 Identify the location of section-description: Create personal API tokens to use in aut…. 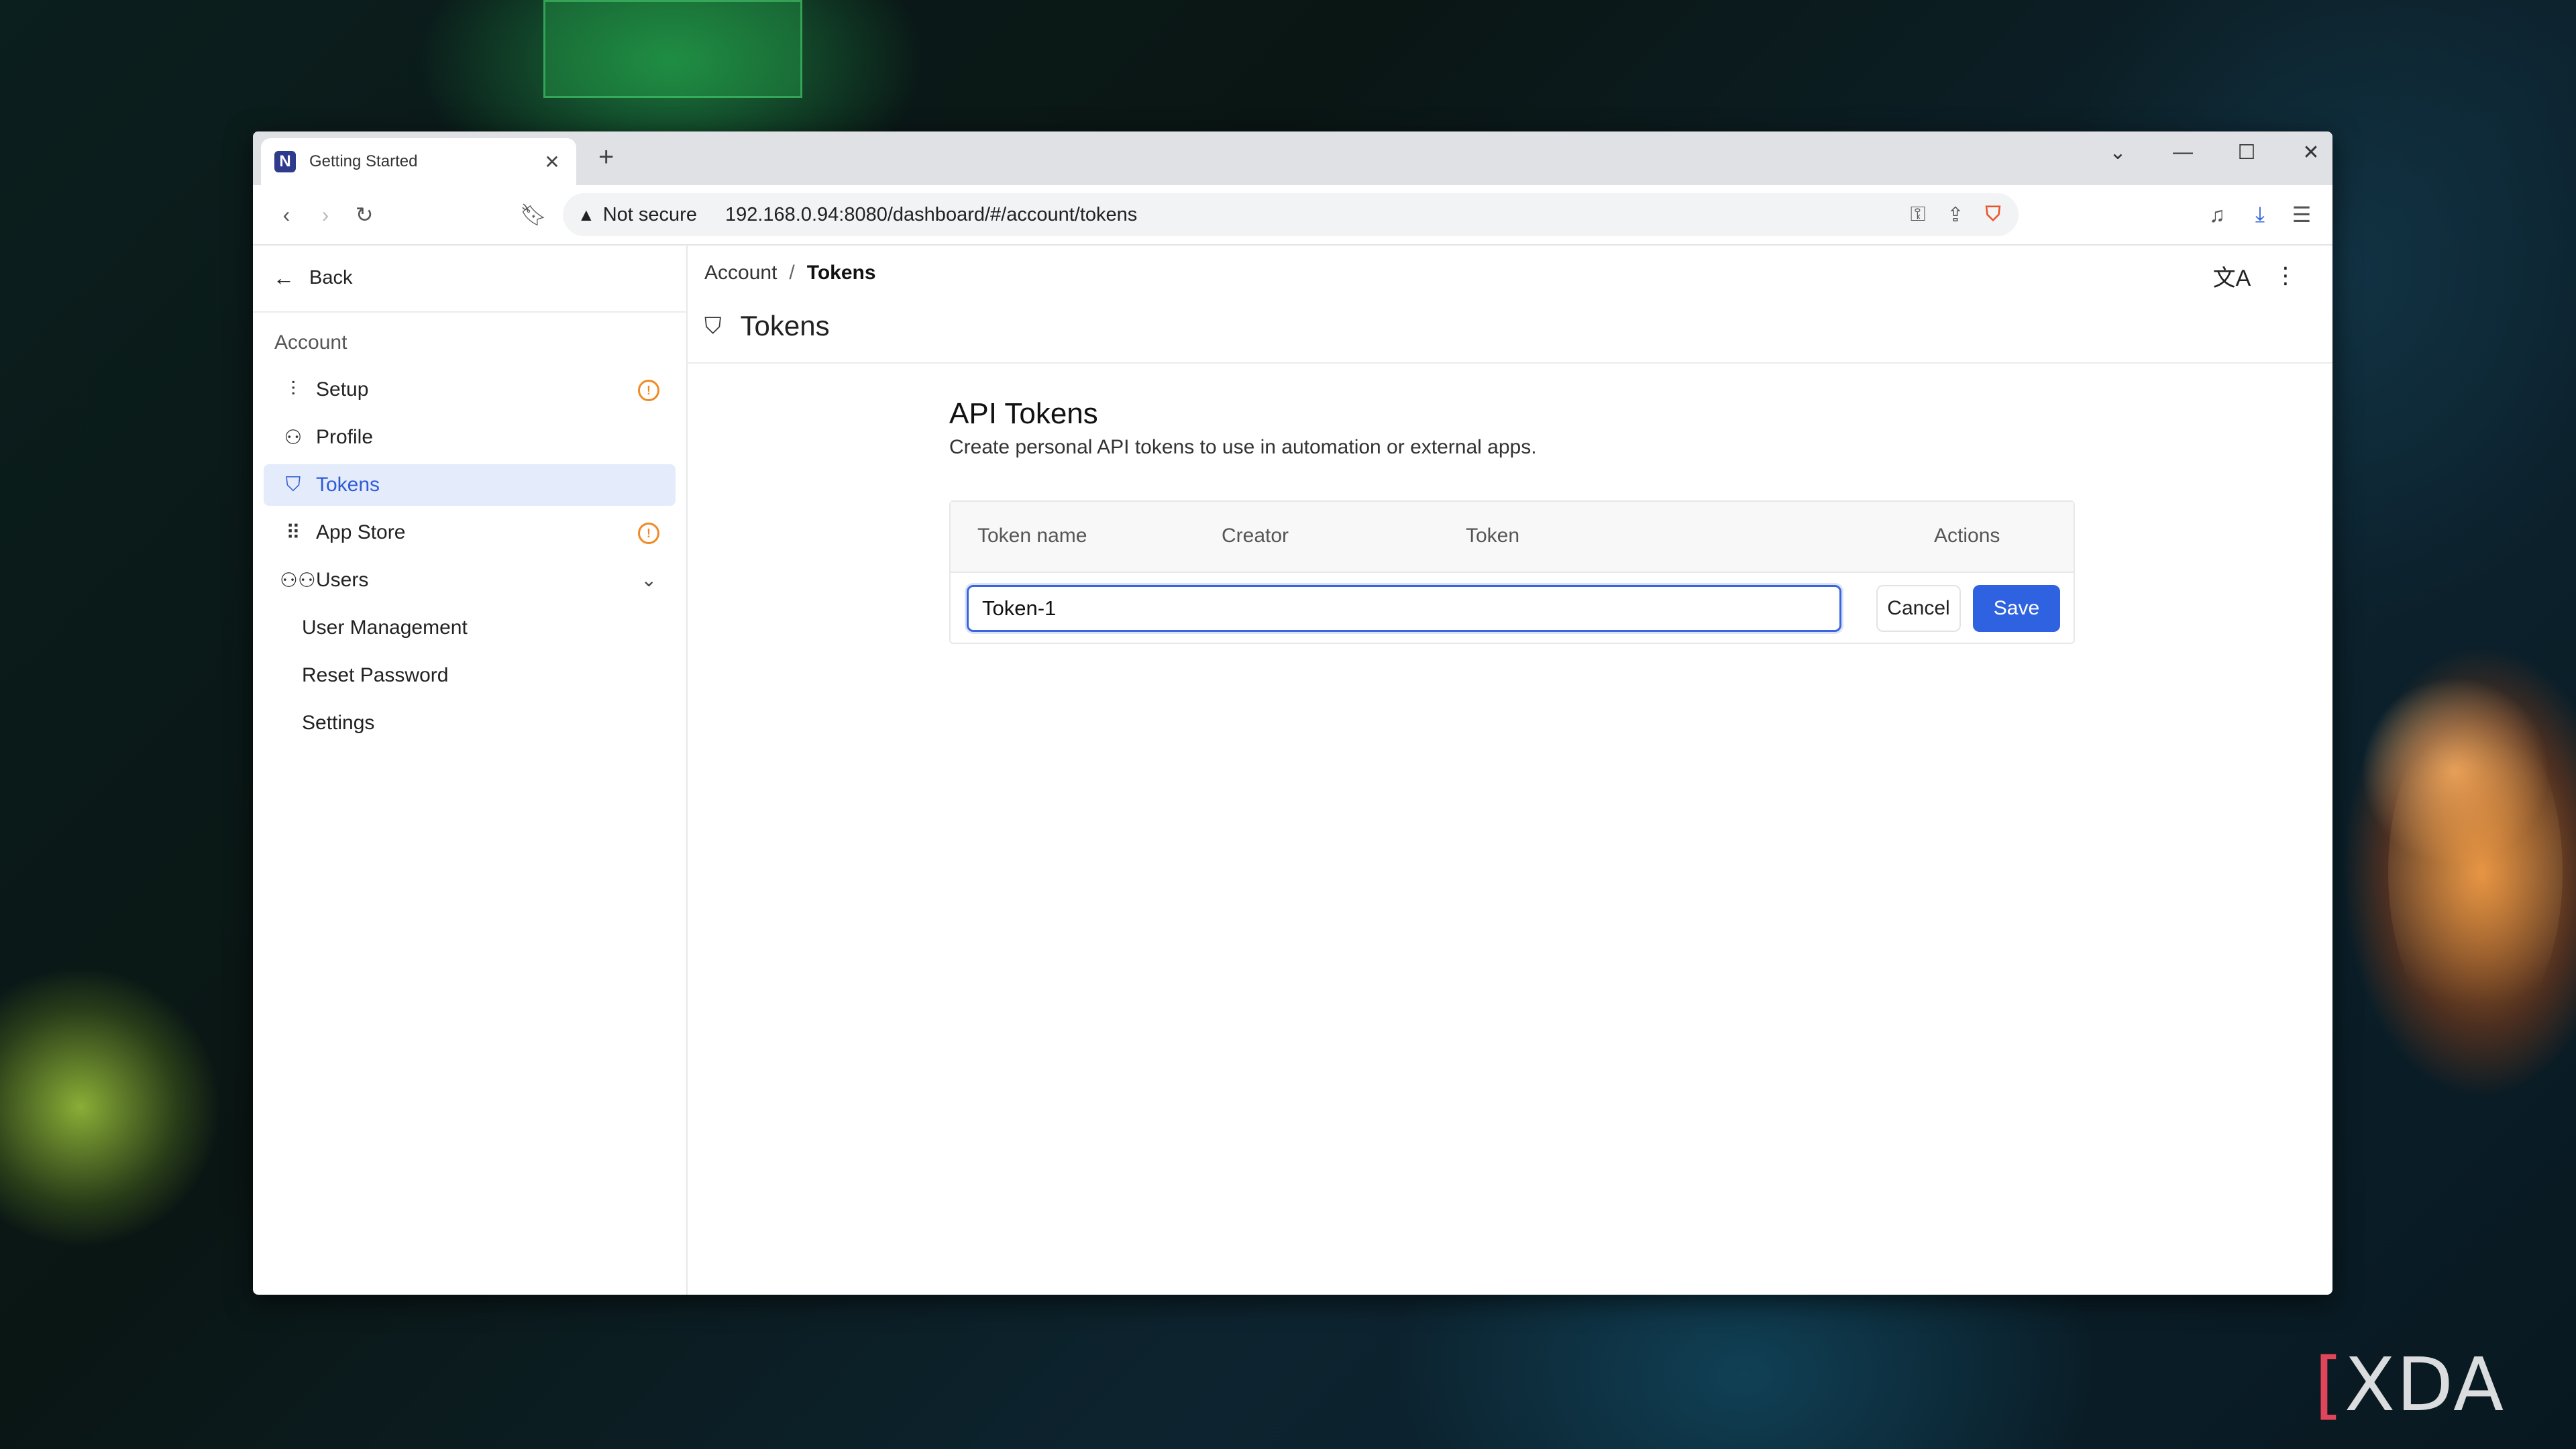
(1243, 447).